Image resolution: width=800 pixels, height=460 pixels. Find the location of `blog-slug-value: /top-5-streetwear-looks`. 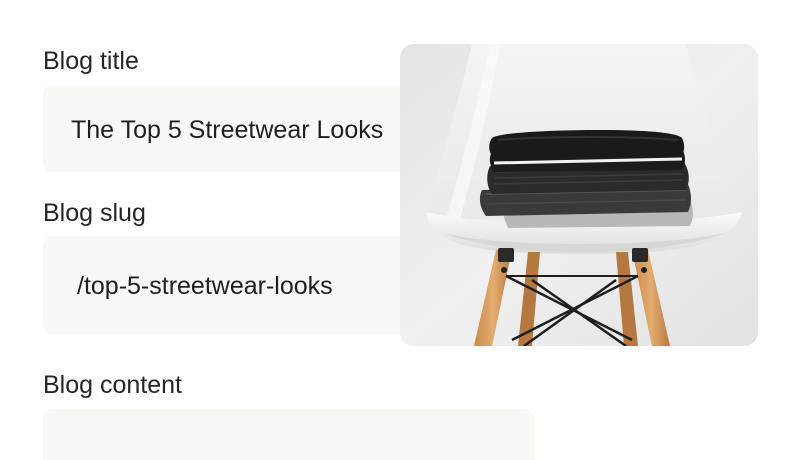

blog-slug-value: /top-5-streetwear-looks is located at coordinates (205, 286).